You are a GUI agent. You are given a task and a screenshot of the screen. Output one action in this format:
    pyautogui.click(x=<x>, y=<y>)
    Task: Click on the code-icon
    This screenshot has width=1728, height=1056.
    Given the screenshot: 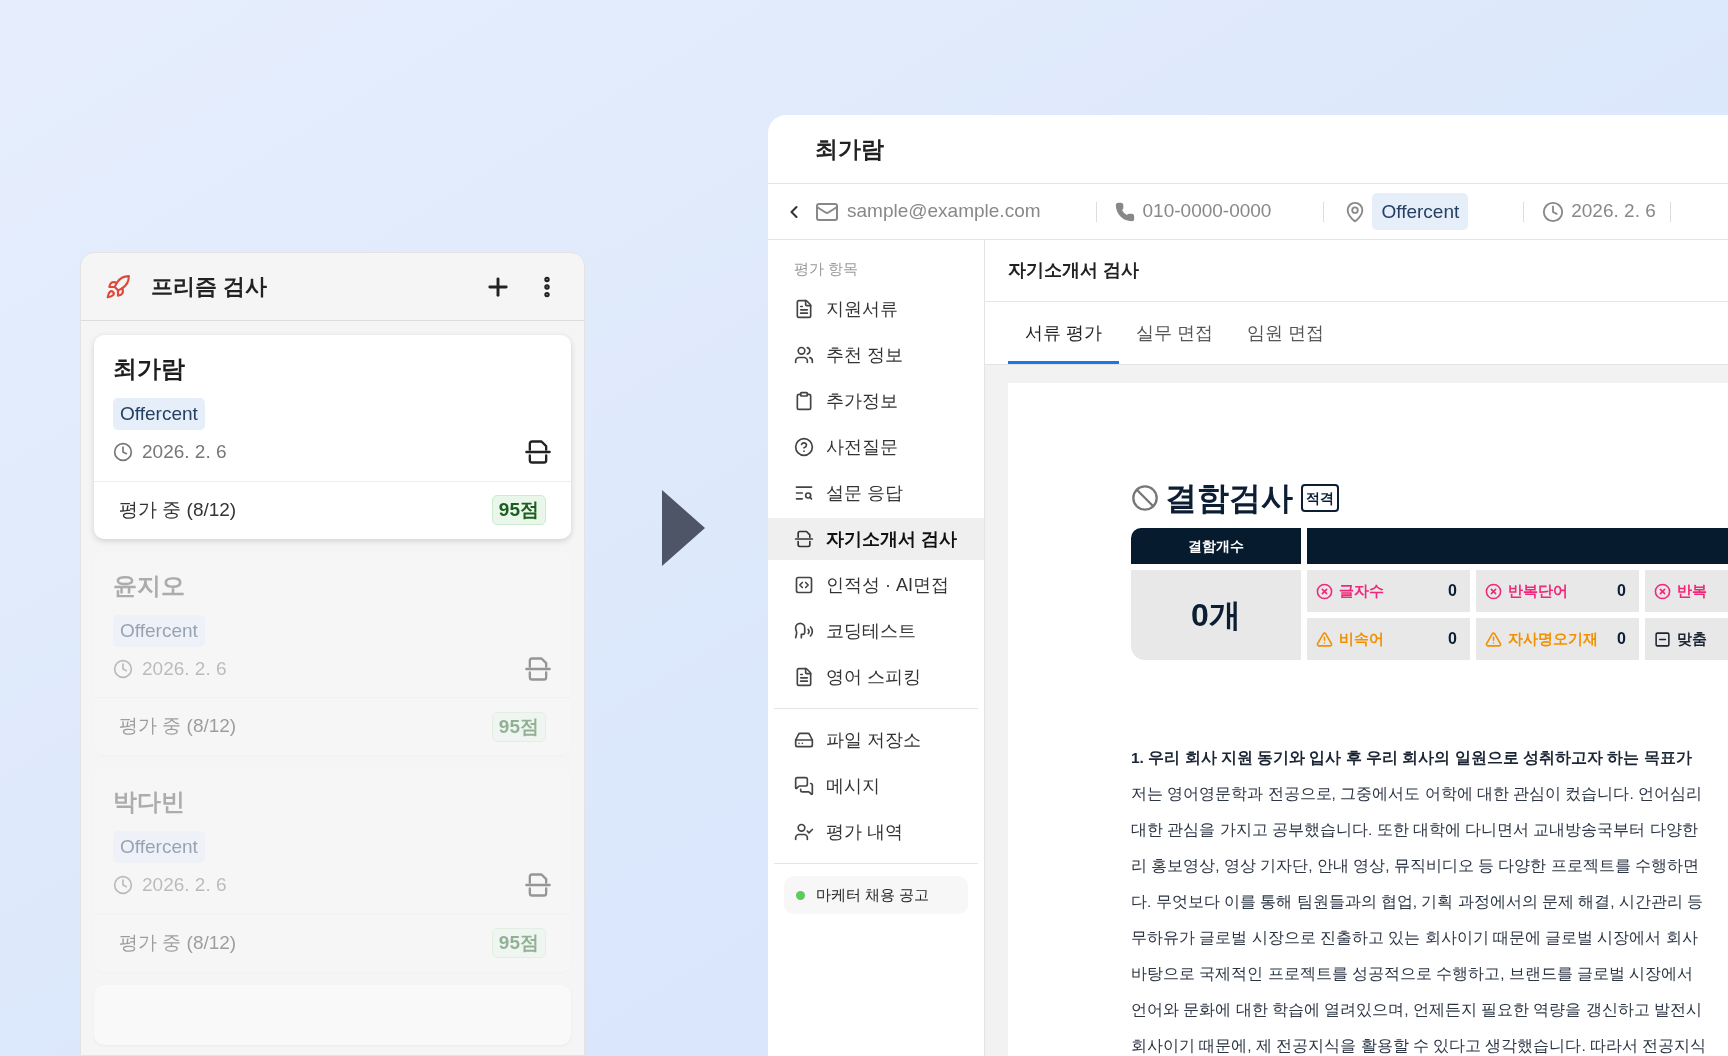 What is the action you would take?
    pyautogui.click(x=804, y=585)
    